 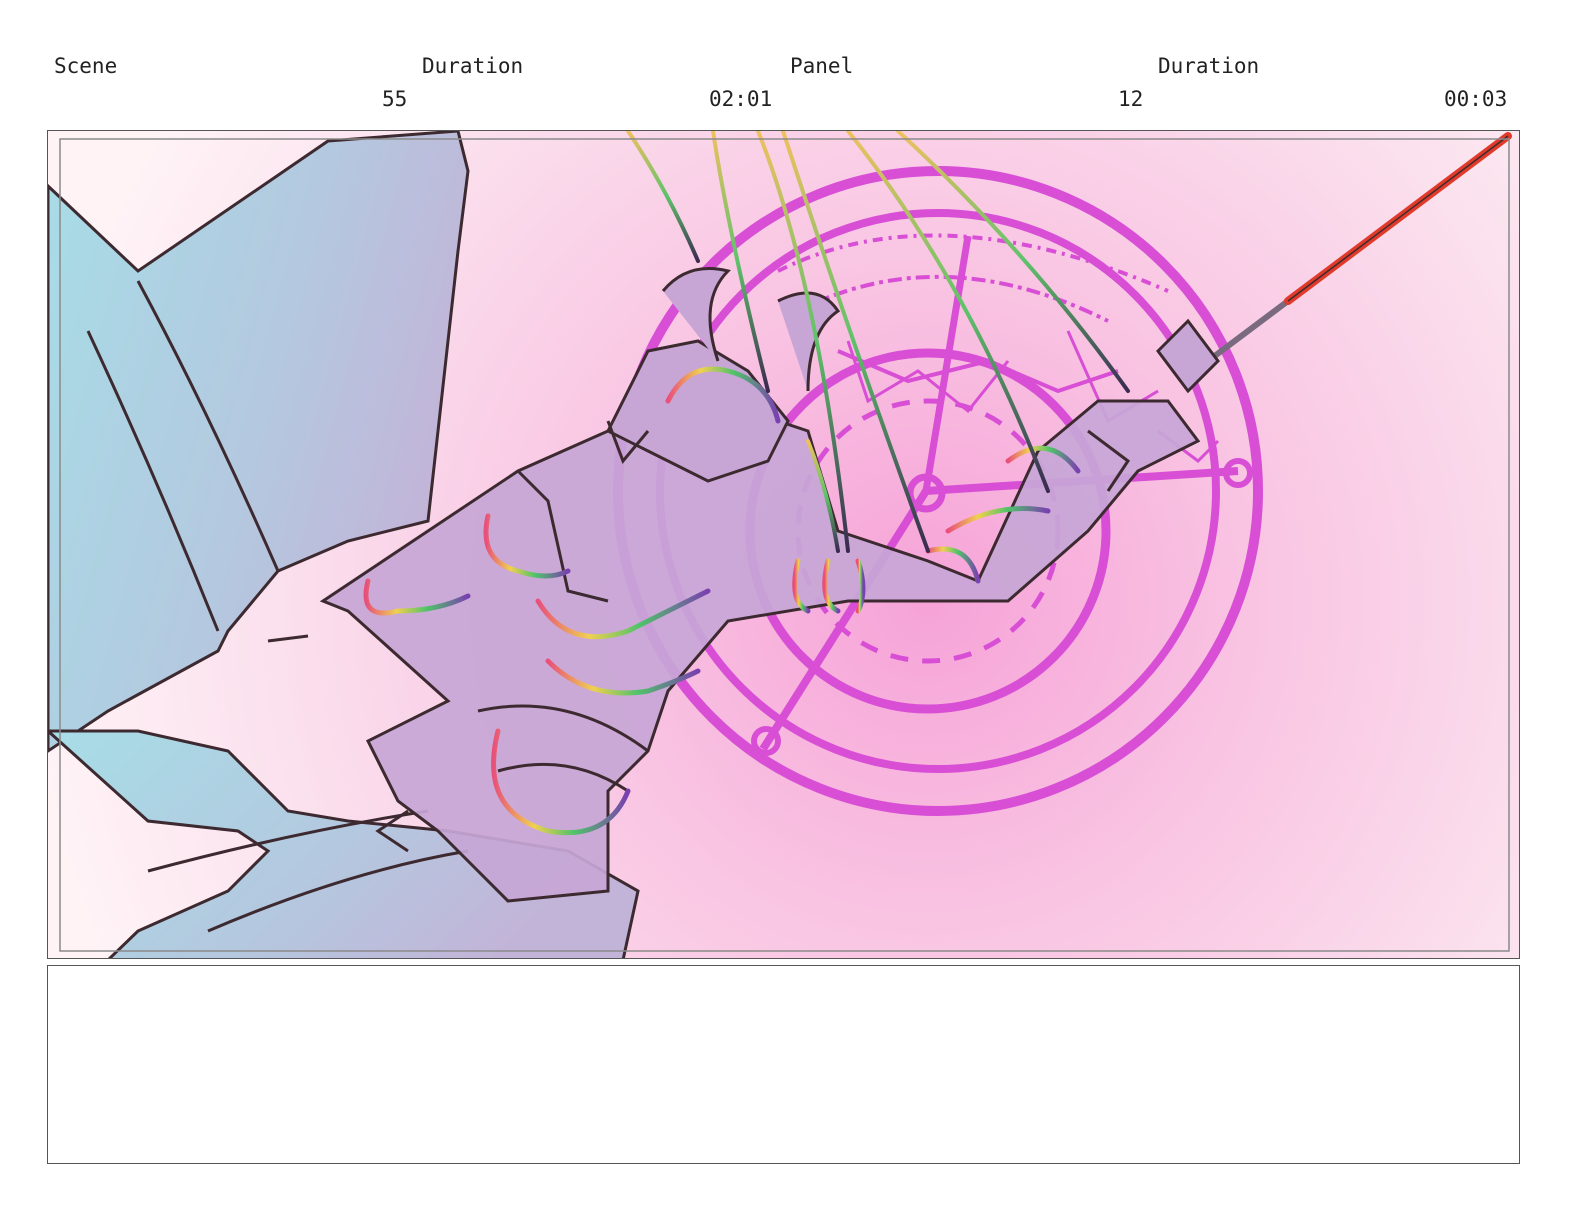 I want to click on scene-label: Scene, so click(x=86, y=66).